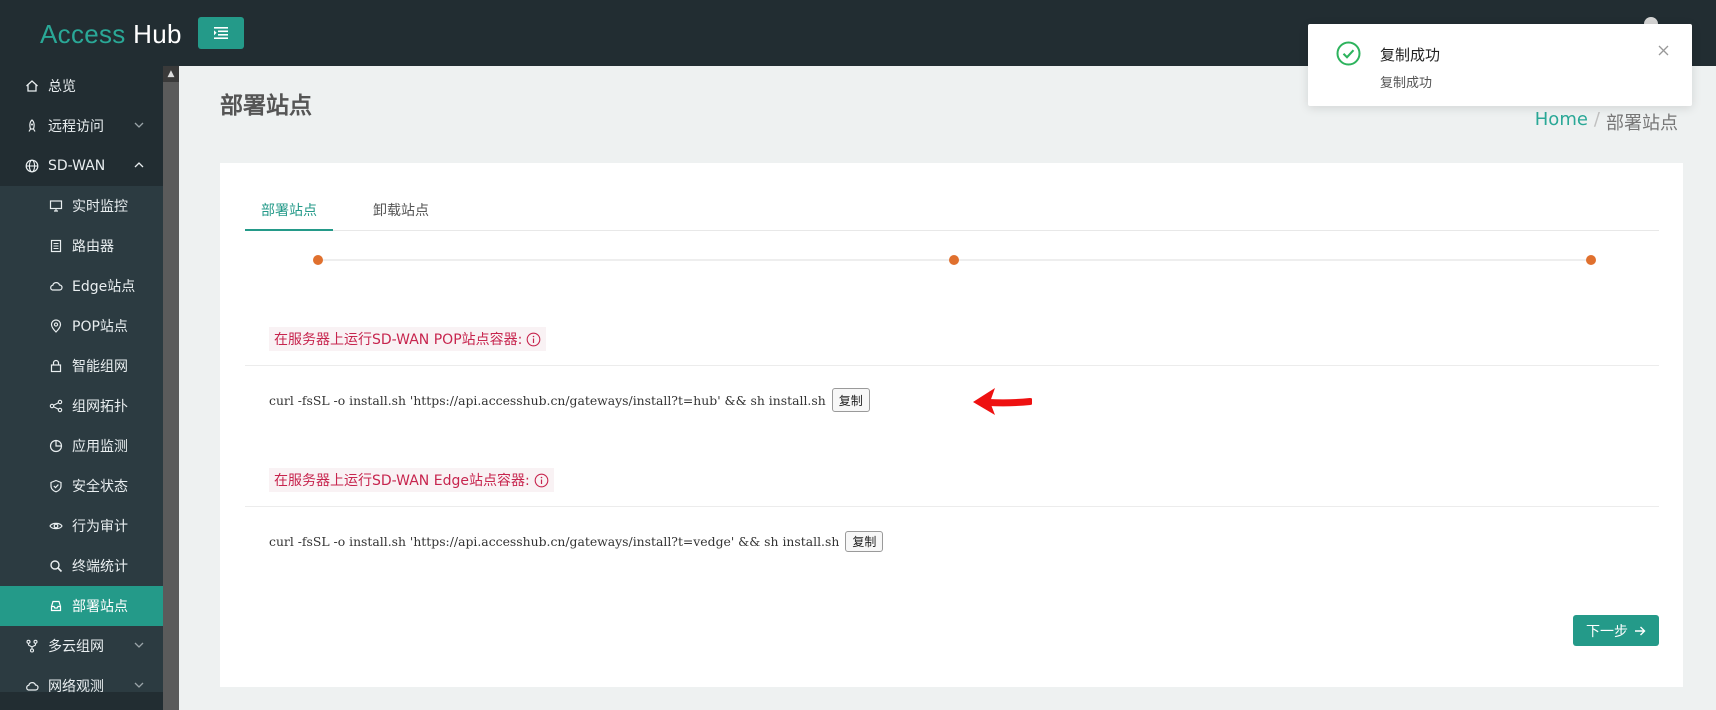  What do you see at coordinates (56, 566) in the screenshot?
I see `search-icon` at bounding box center [56, 566].